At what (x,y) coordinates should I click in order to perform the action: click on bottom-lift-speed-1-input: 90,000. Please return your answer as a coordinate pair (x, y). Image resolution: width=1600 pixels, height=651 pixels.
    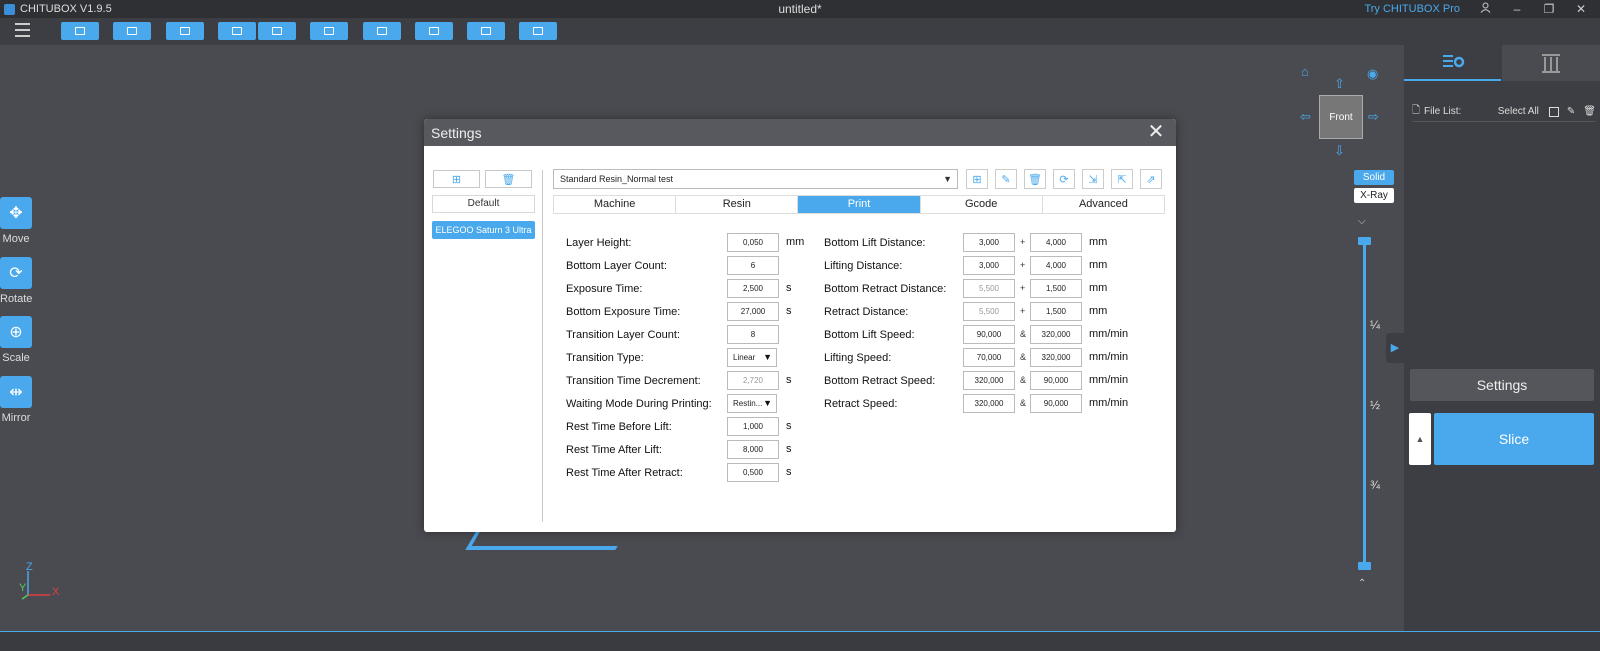
    Looking at the image, I should click on (989, 334).